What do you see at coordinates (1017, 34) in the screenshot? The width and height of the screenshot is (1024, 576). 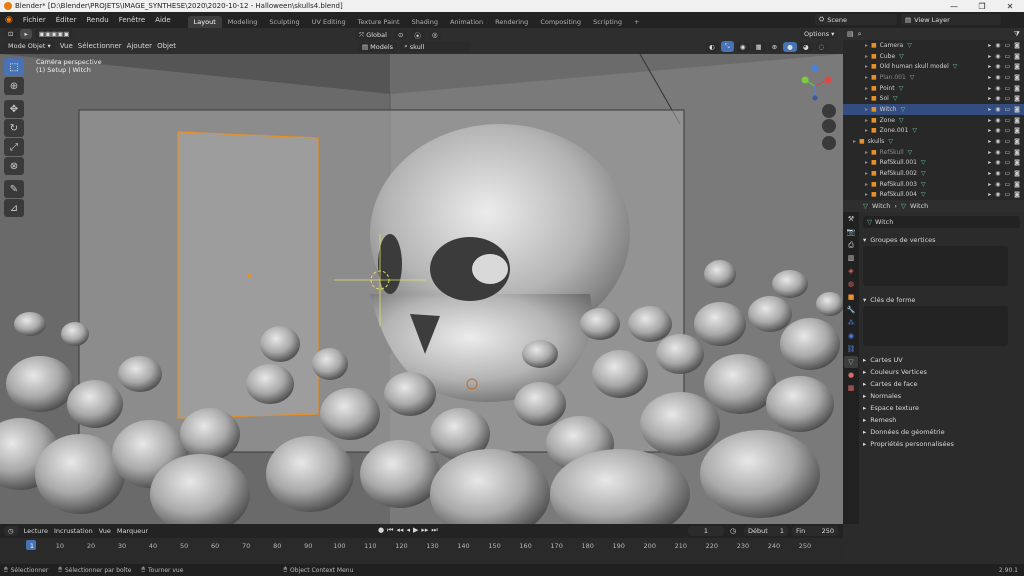 I see `outliner-filter-icon: ⧩` at bounding box center [1017, 34].